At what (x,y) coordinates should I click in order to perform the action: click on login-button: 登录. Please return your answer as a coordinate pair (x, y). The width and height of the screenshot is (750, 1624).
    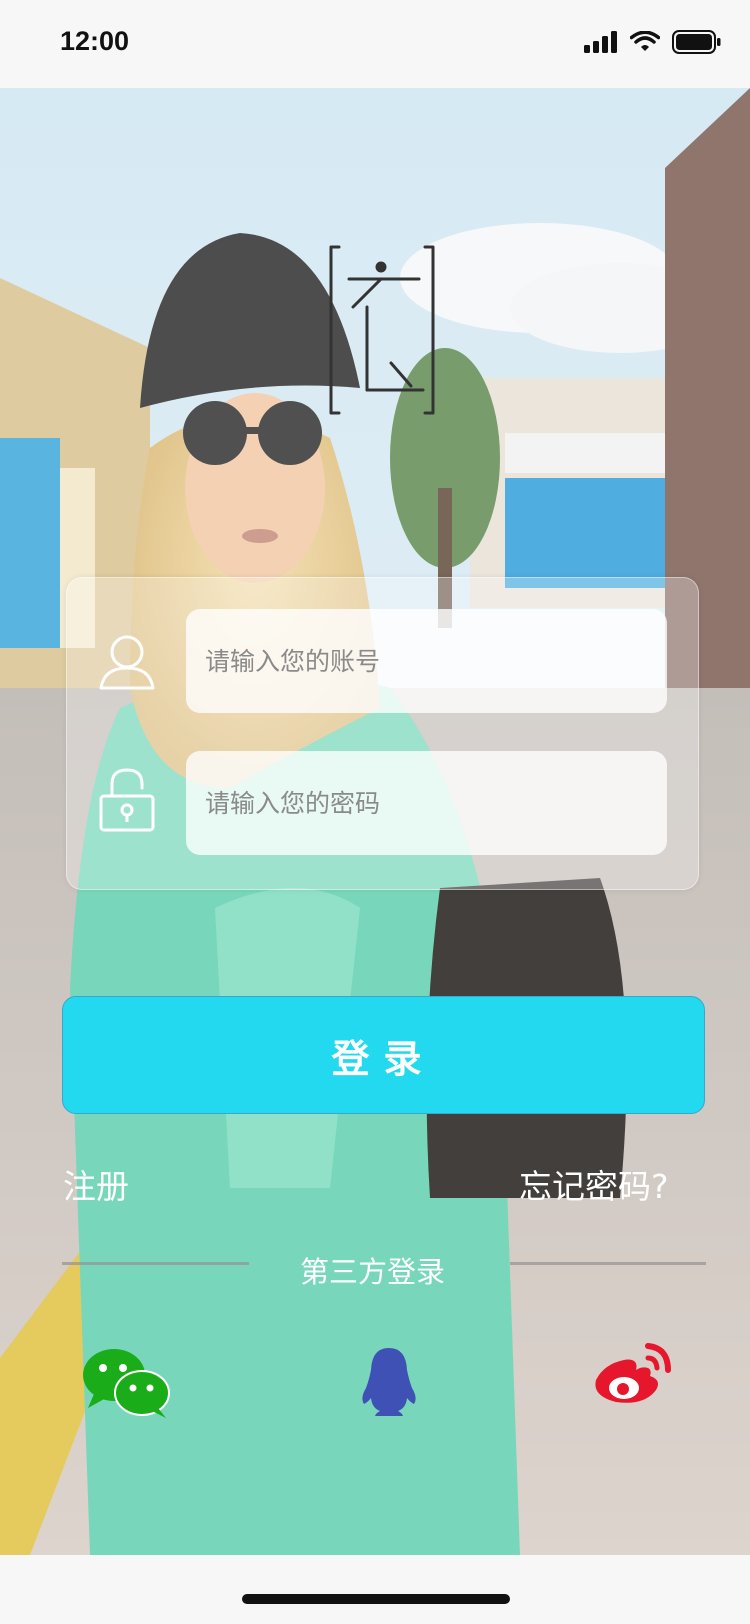
    Looking at the image, I should click on (383, 1055).